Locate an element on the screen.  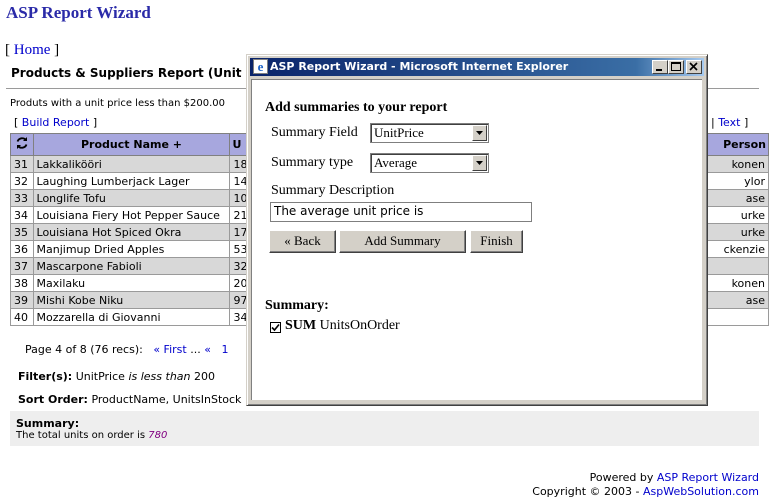
summary-field-dropdown-arrow is located at coordinates (479, 133).